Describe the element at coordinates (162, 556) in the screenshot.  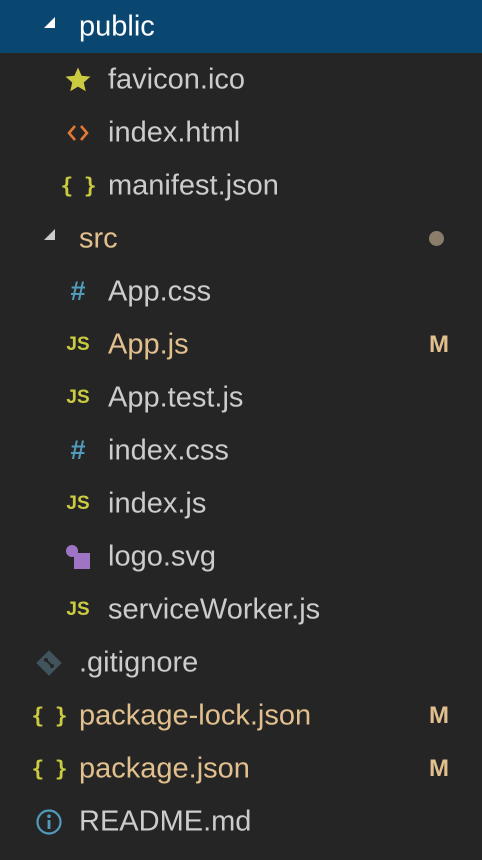
I see `tree-item-label: logo.svg` at that location.